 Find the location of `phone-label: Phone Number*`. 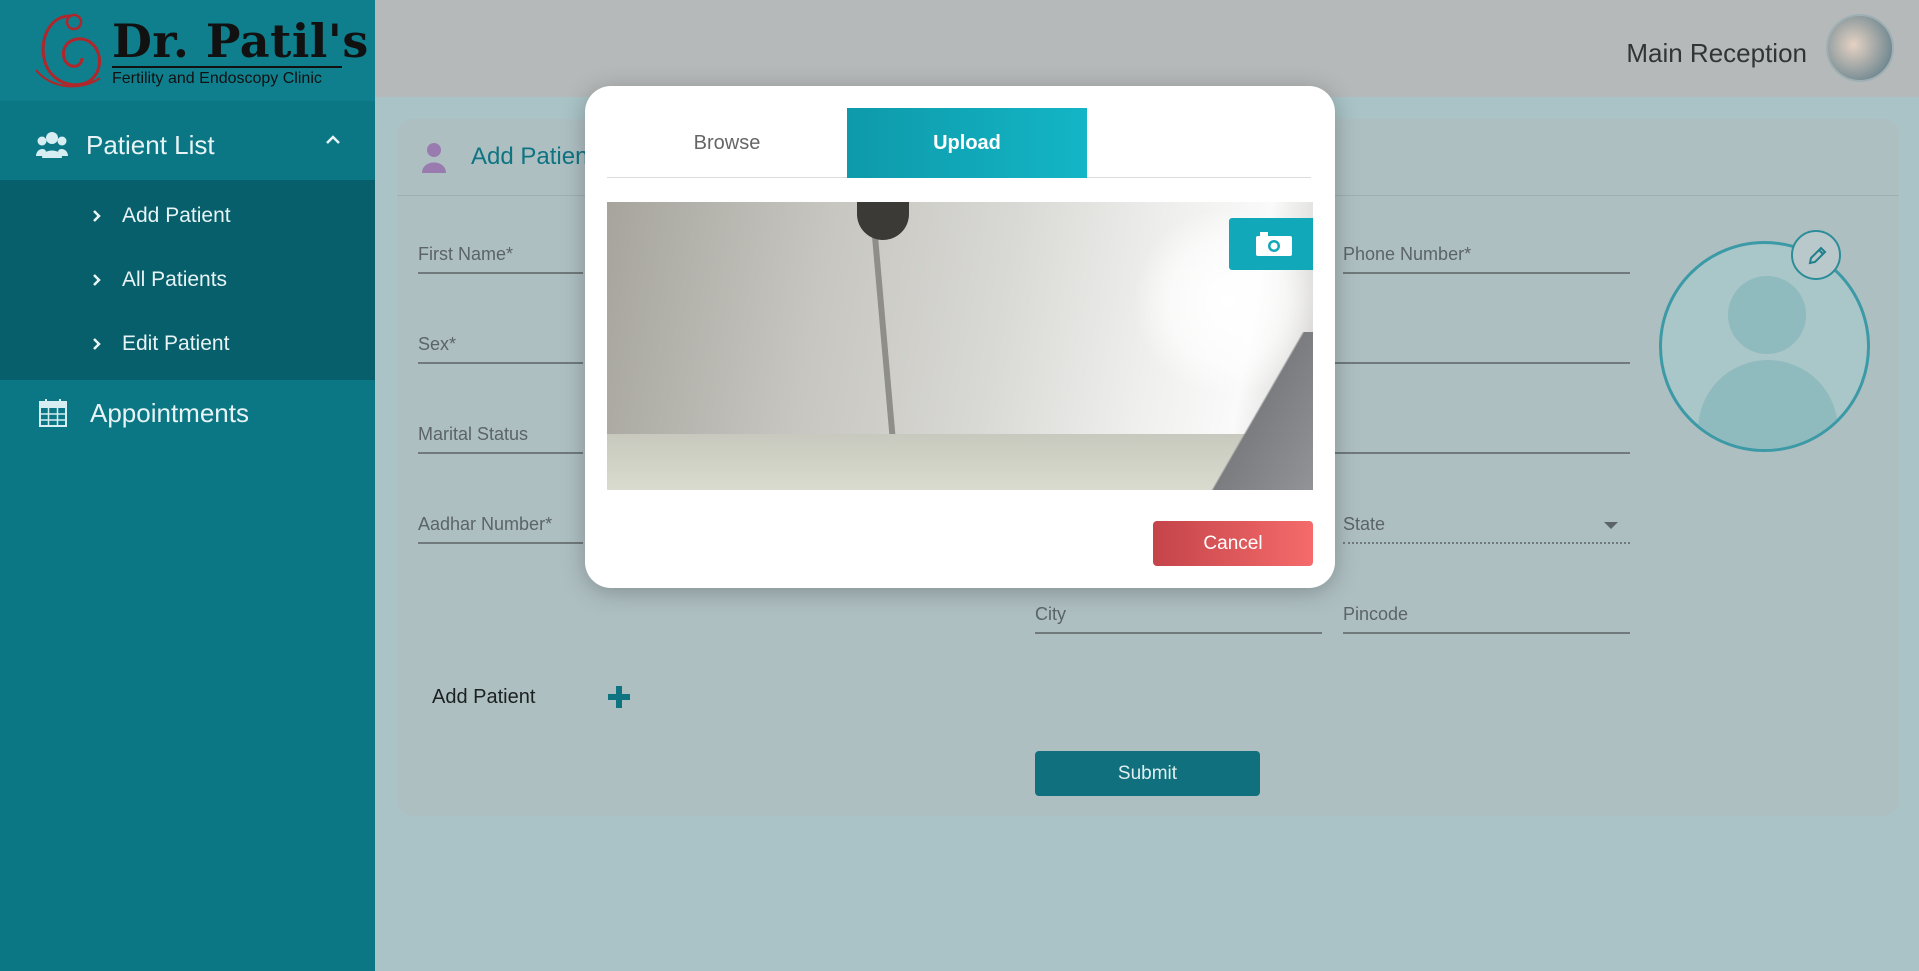

phone-label: Phone Number* is located at coordinates (1407, 254).